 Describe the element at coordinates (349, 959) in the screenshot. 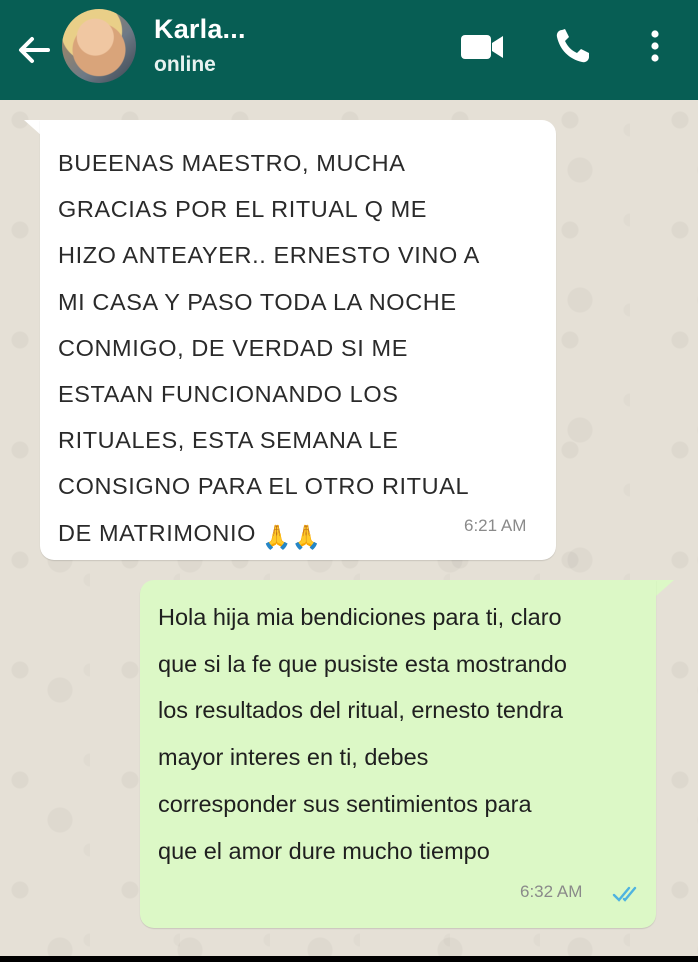

I see `bottom-edge` at that location.